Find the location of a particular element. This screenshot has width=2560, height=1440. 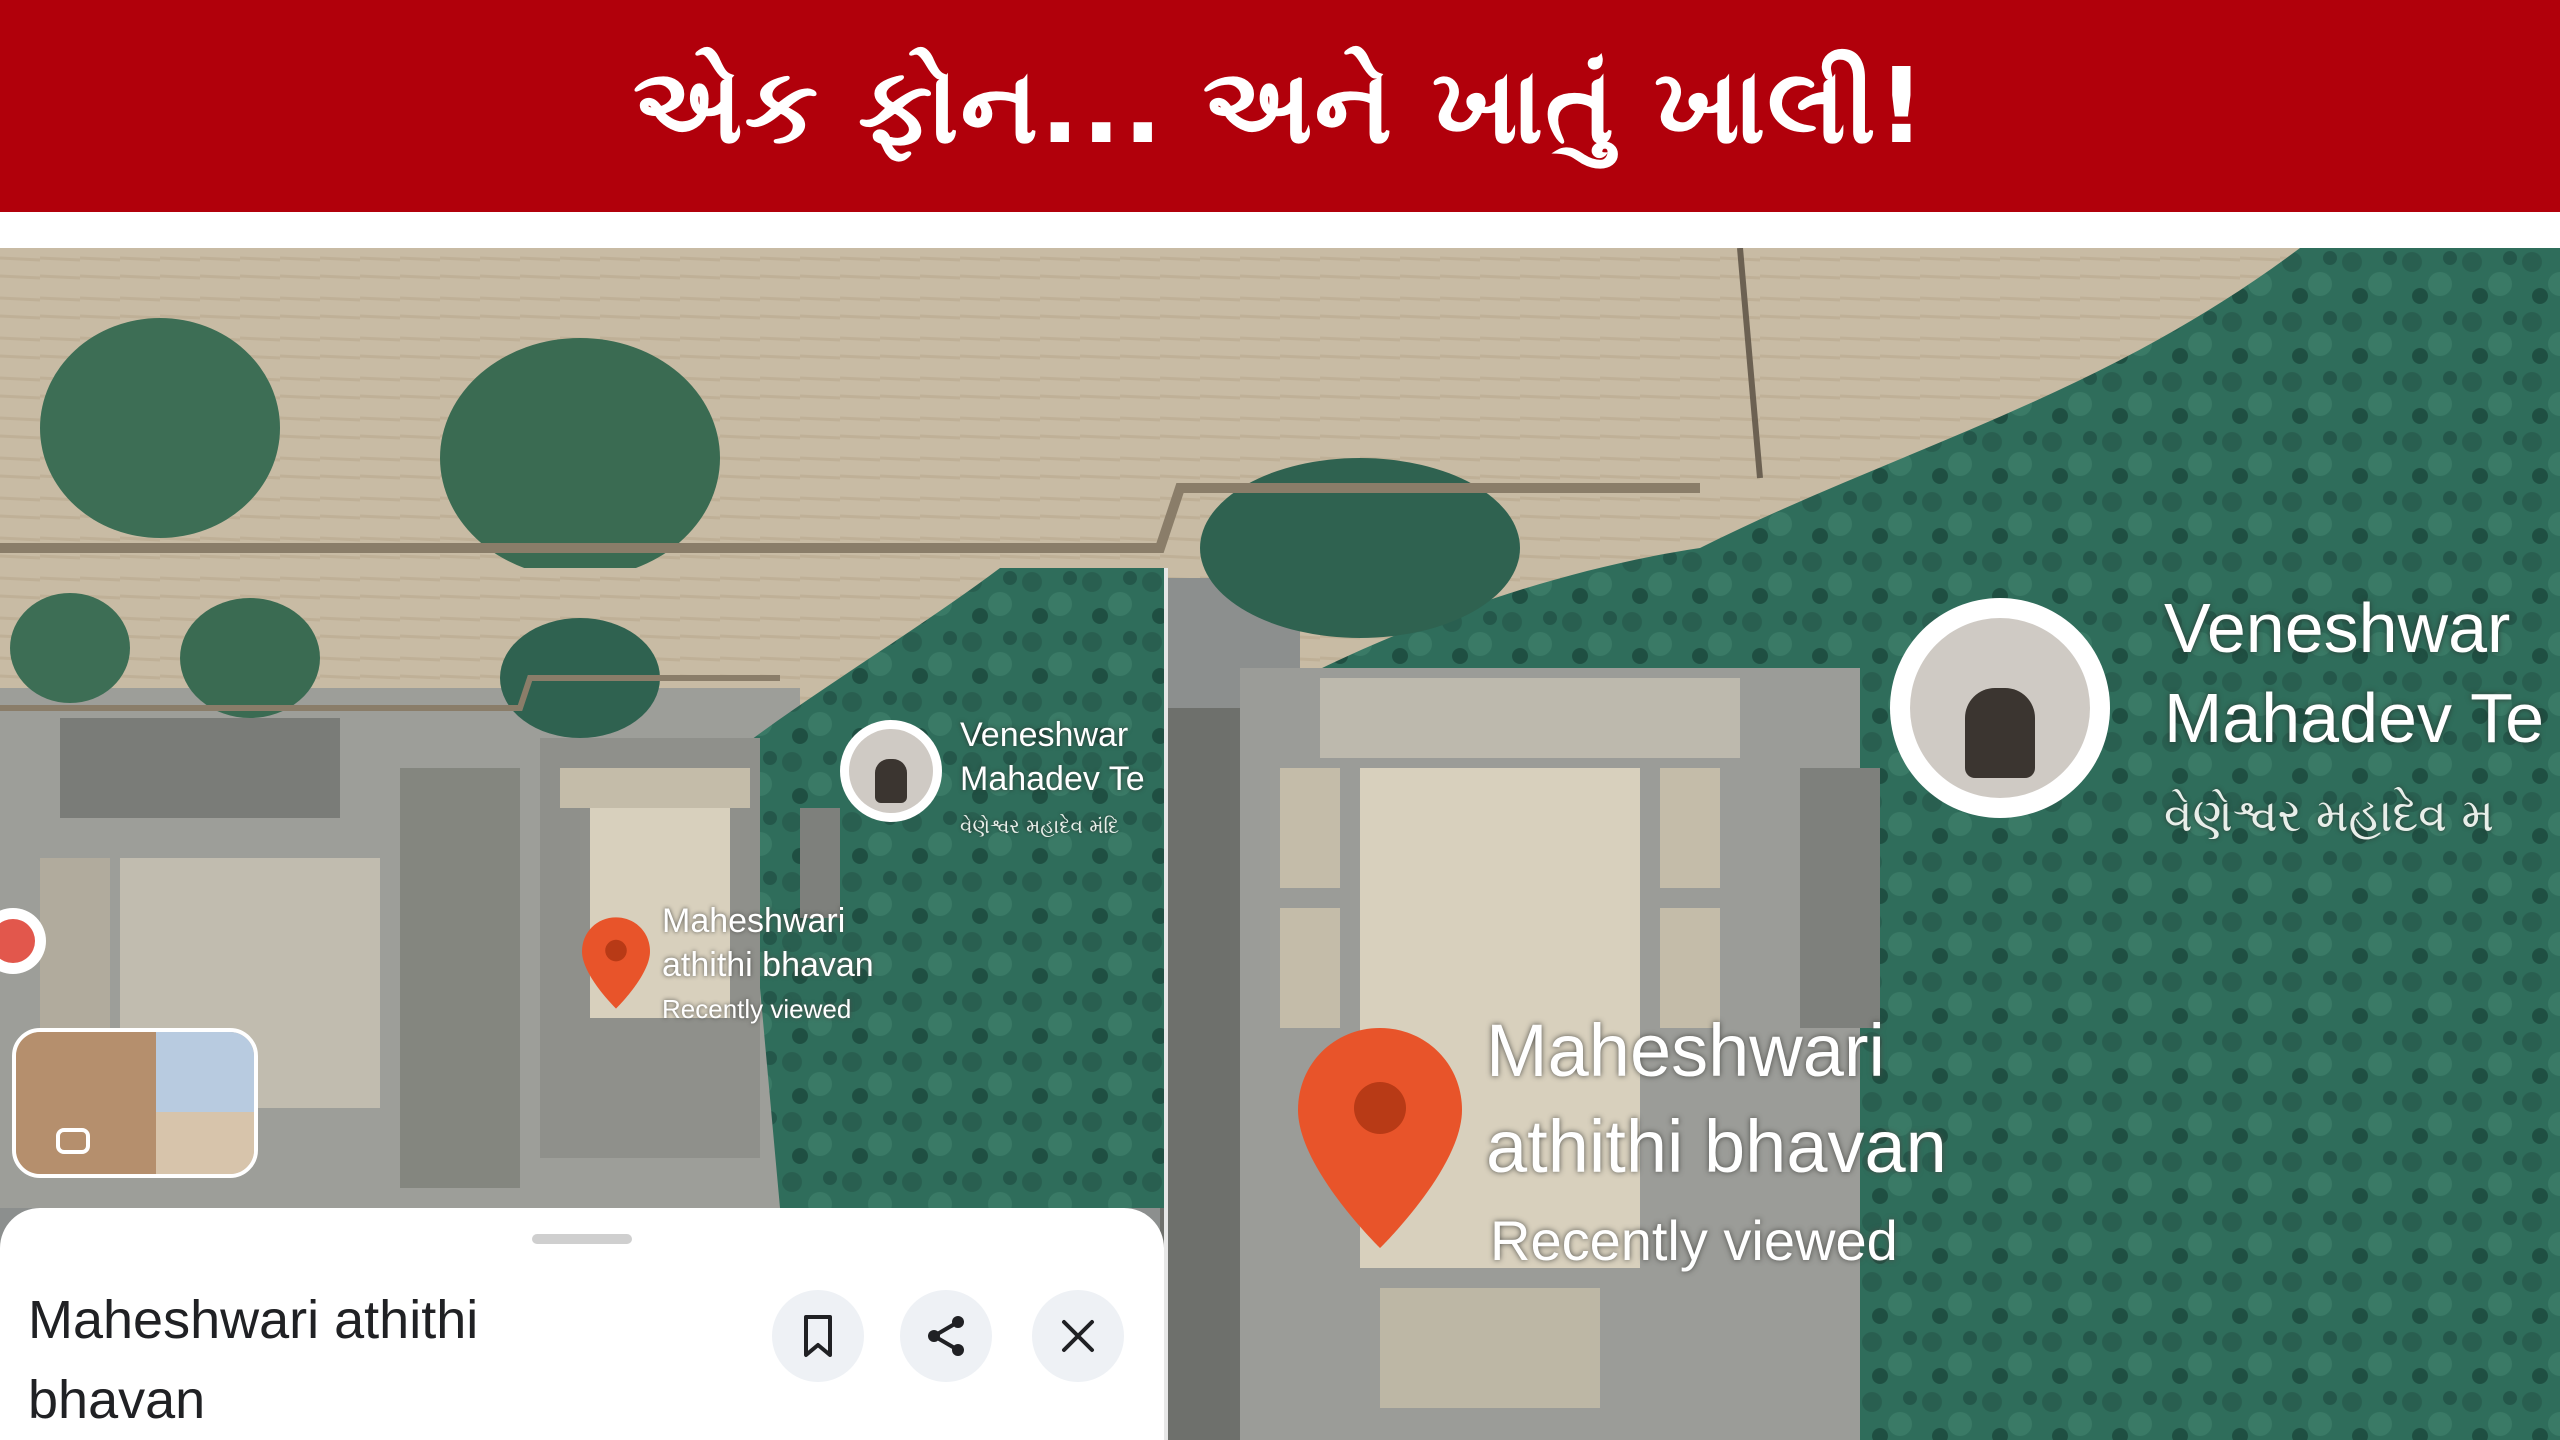

place-bottom-sheet: Maheshwari athithi bhavan is located at coordinates (582, 1324).